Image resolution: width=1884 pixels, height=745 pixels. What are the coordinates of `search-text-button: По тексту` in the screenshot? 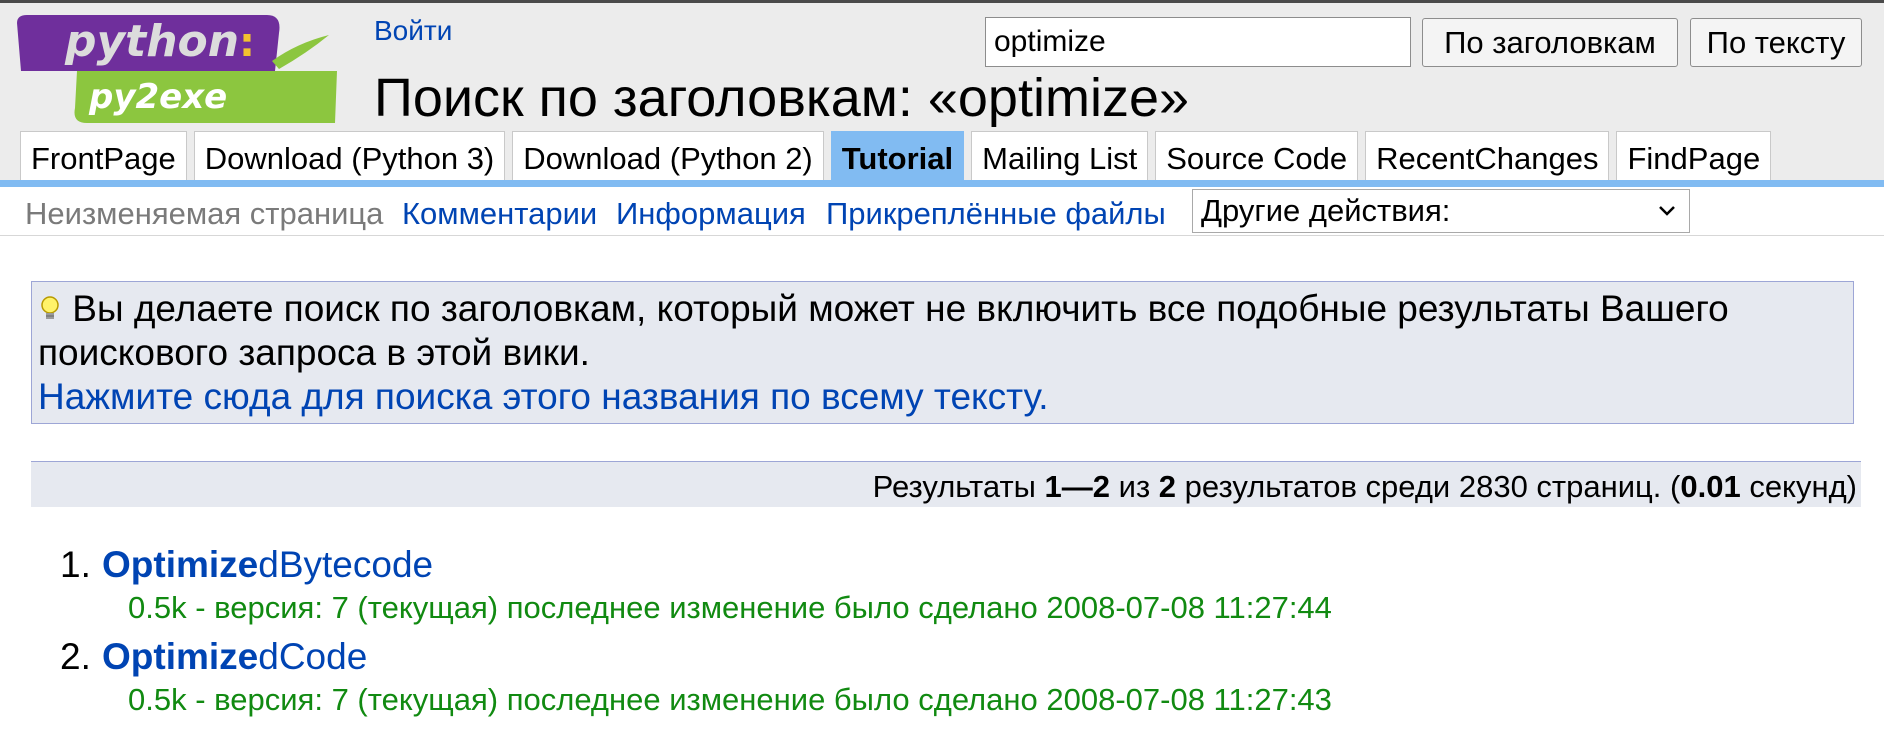 It's located at (1776, 42).